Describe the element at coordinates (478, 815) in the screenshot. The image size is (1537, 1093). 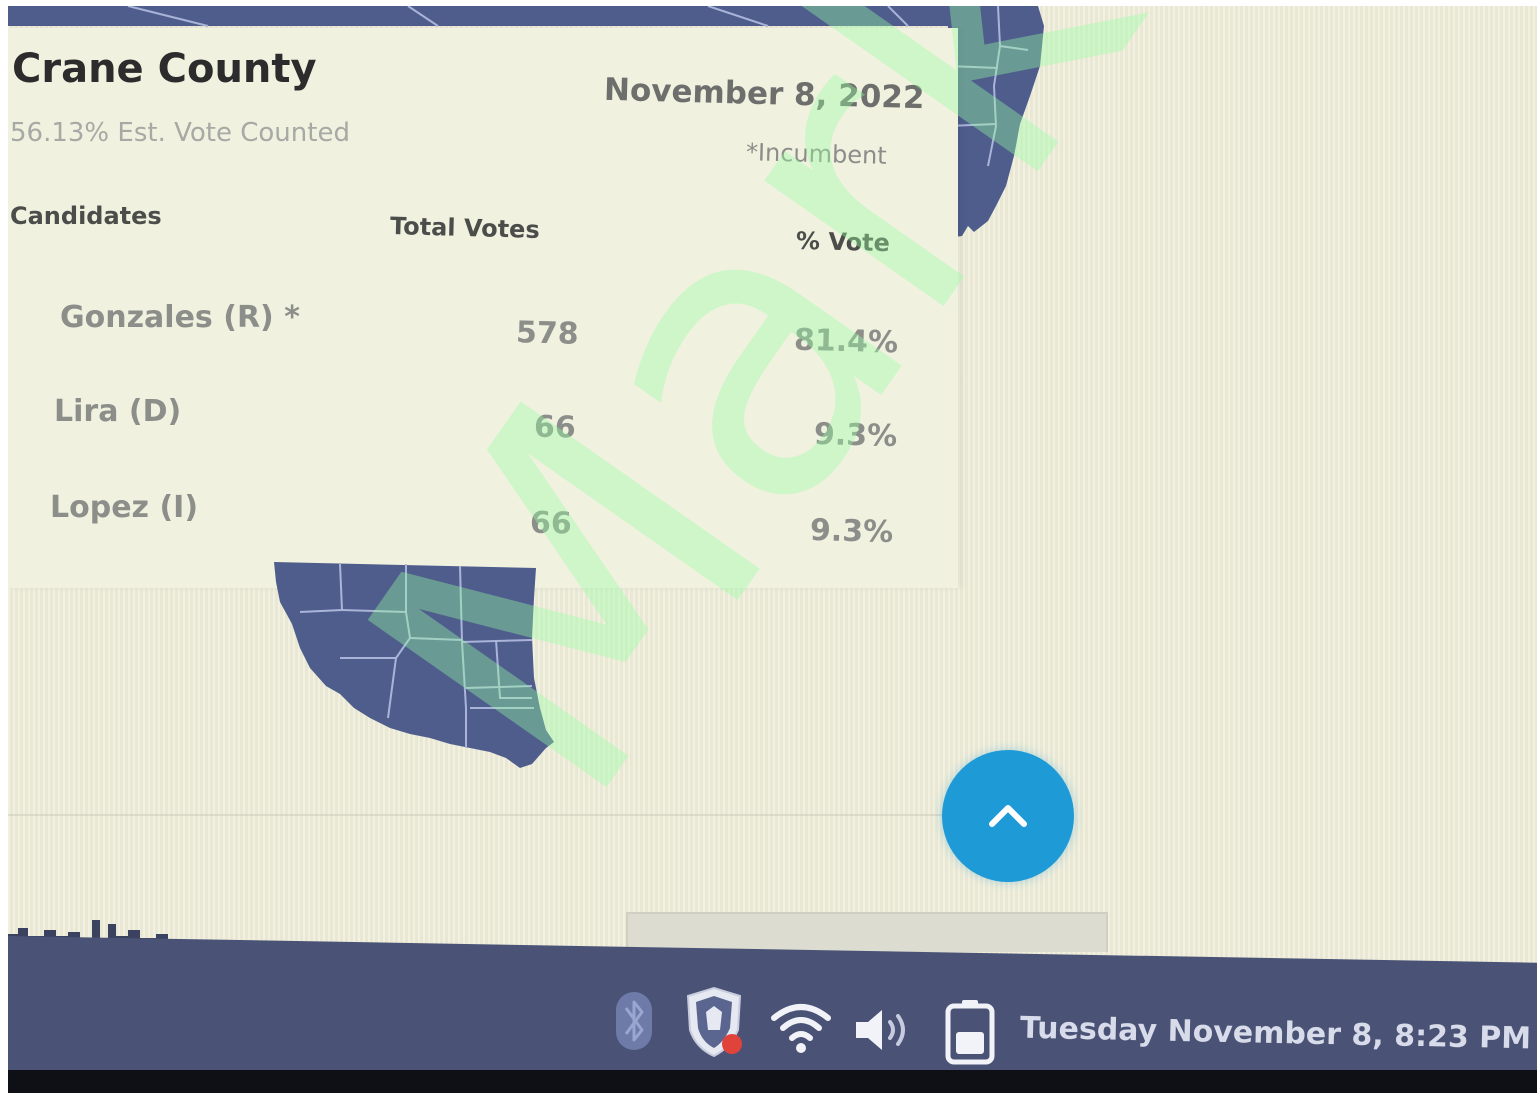
I see `section-divider` at that location.